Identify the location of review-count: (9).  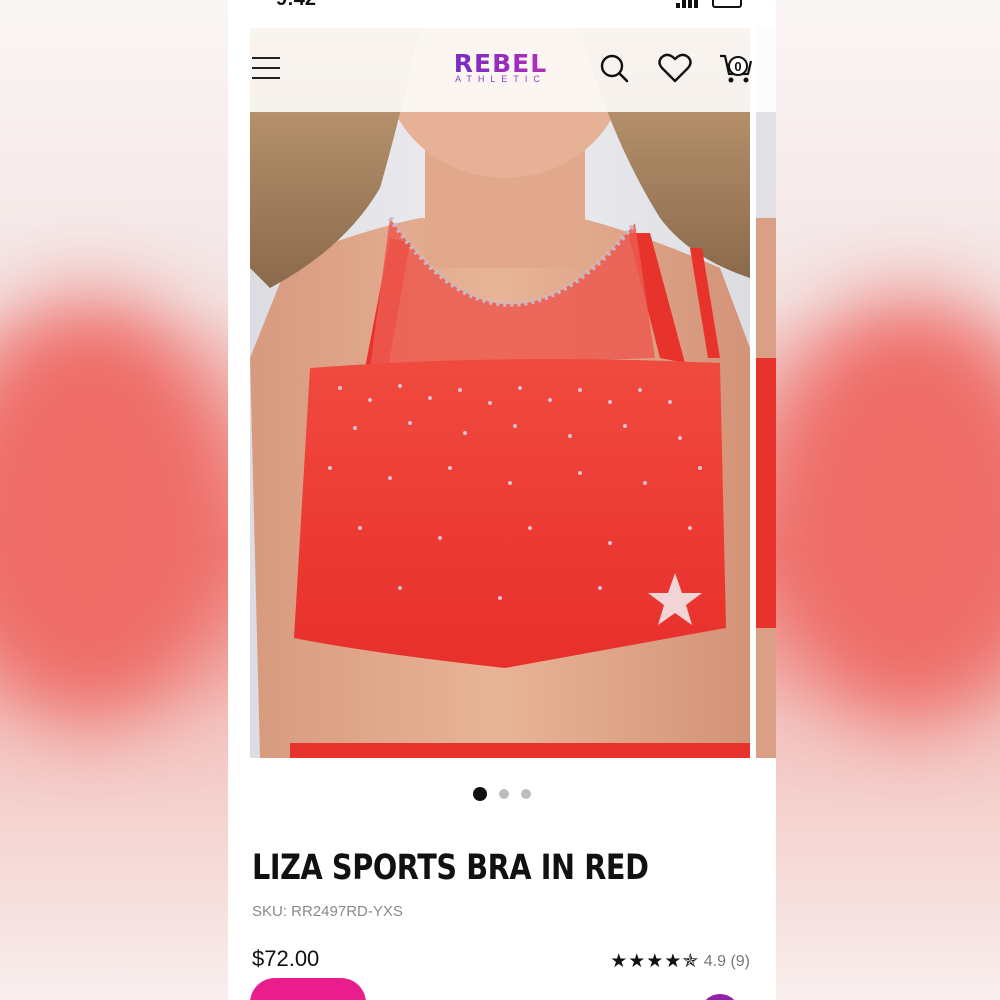
(740, 961).